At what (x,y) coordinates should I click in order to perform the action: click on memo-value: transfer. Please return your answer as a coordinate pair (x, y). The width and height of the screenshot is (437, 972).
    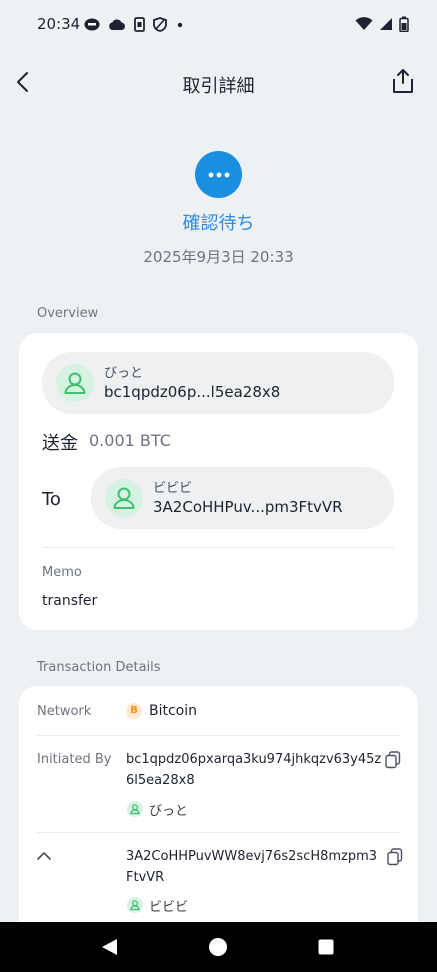
    Looking at the image, I should click on (70, 601).